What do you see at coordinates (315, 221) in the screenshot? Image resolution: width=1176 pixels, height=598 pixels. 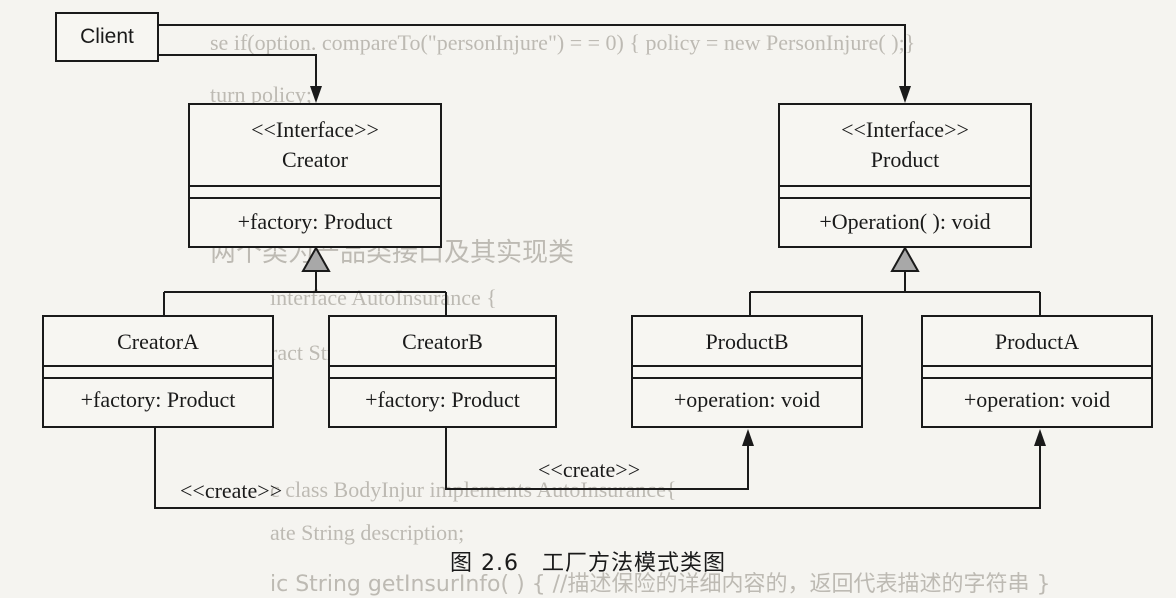 I see `creator-member: +factory: Product` at bounding box center [315, 221].